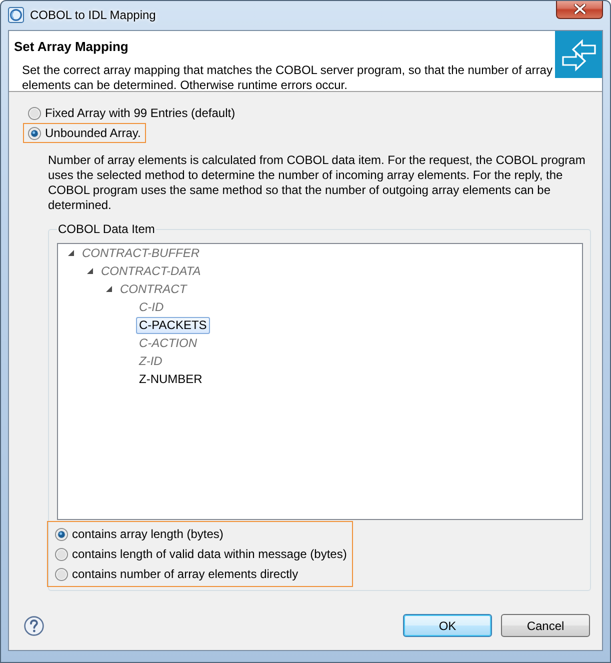 Image resolution: width=611 pixels, height=663 pixels. What do you see at coordinates (545, 625) in the screenshot?
I see `cancel-button: Cancel` at bounding box center [545, 625].